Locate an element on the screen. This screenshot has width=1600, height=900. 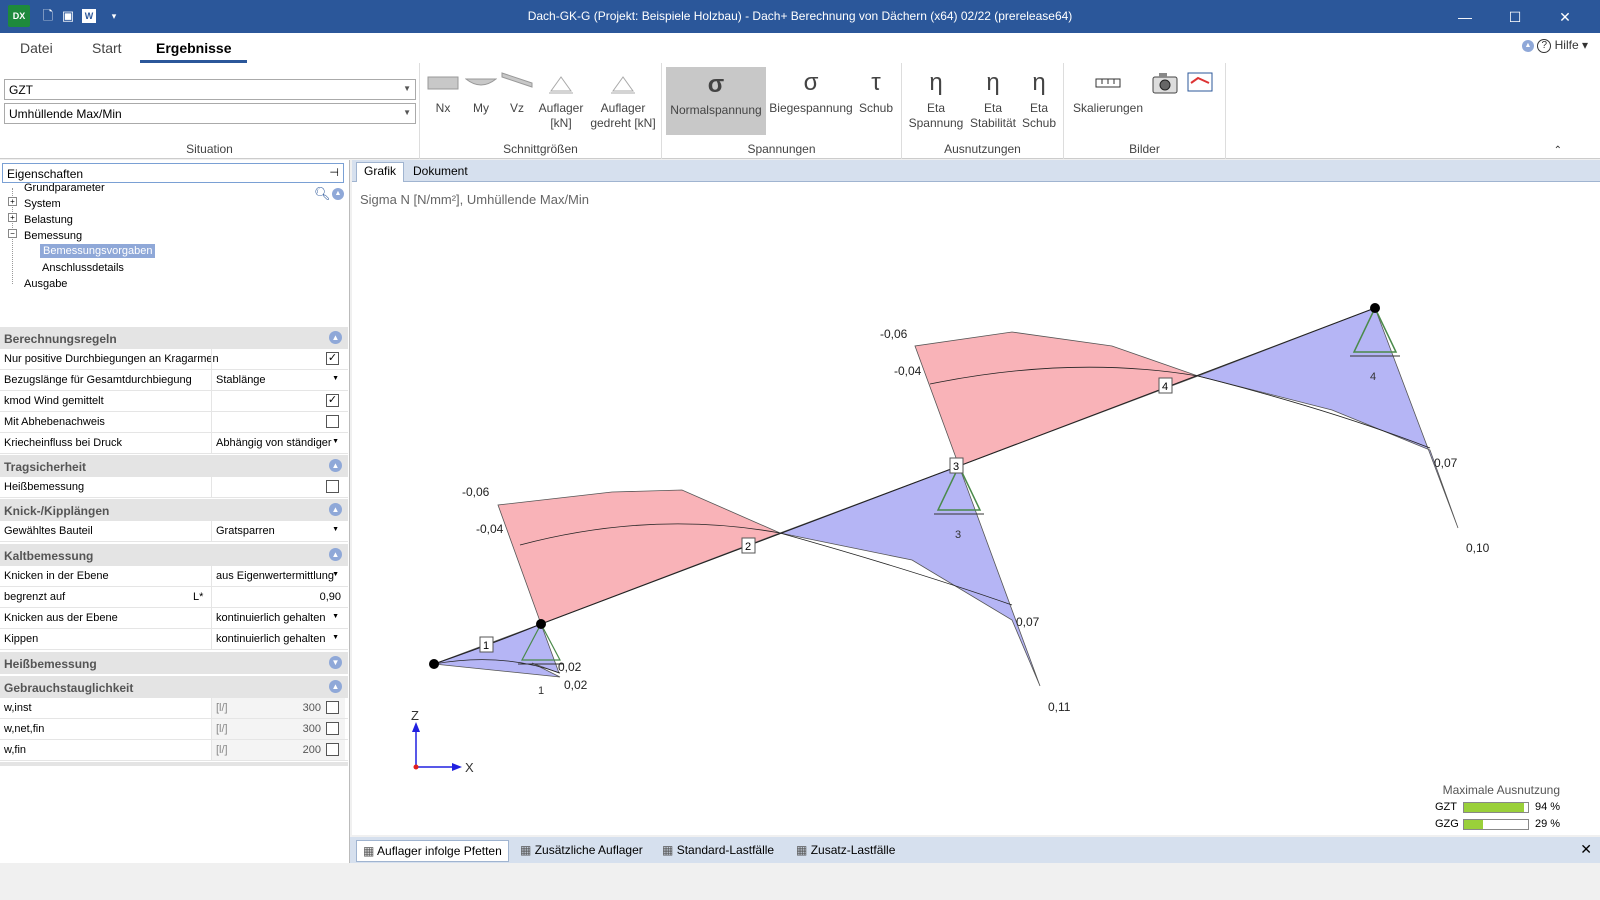
collapse-ribbon-chevron-icon: ⌃ is located at coordinates (1558, 150).